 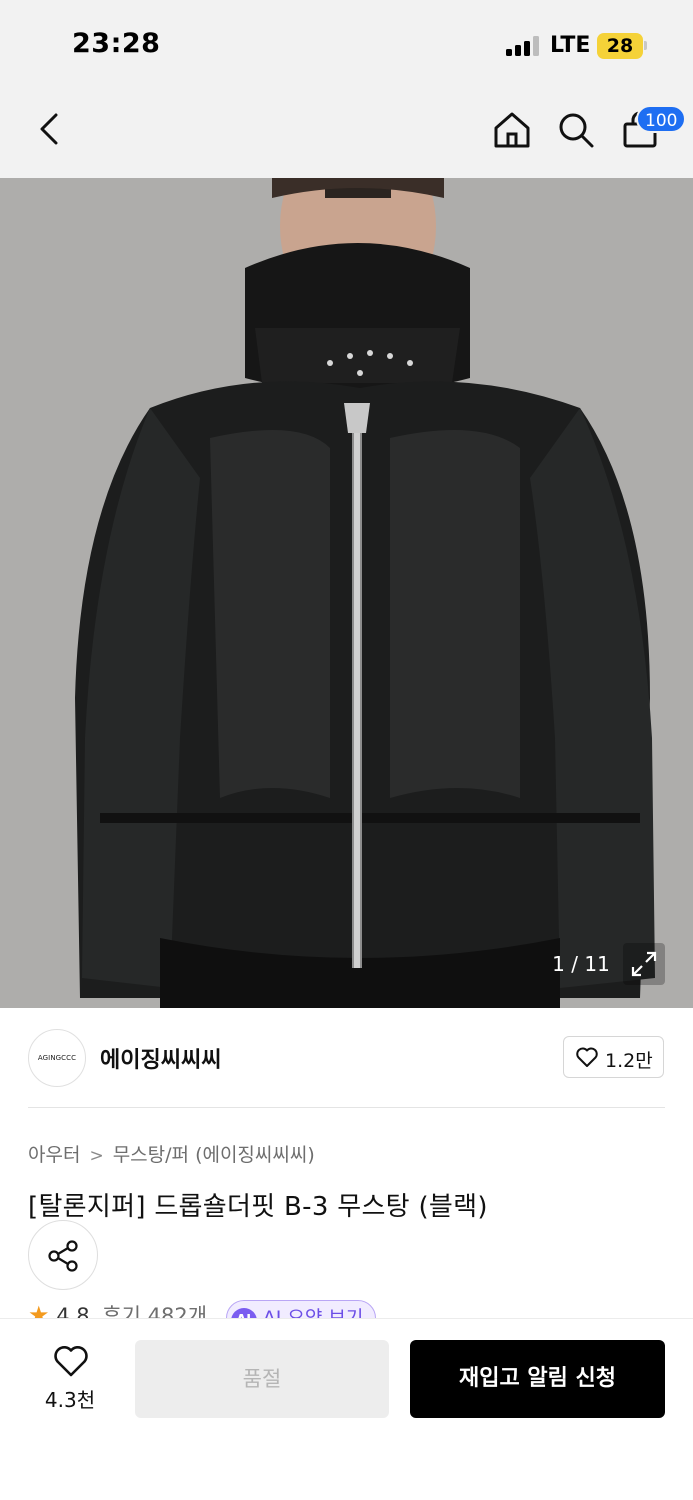 What do you see at coordinates (620, 46) in the screenshot?
I see `battery-icon: 28` at bounding box center [620, 46].